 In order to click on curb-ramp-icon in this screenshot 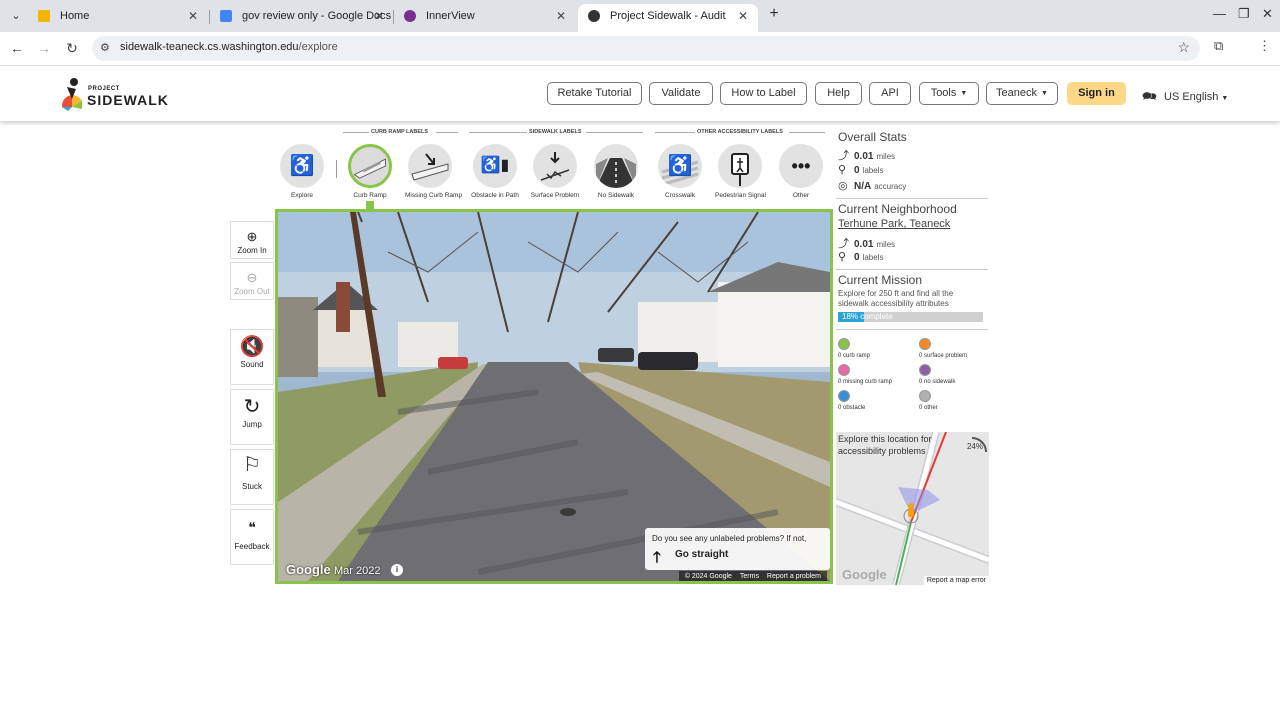, I will do `click(369, 168)`.